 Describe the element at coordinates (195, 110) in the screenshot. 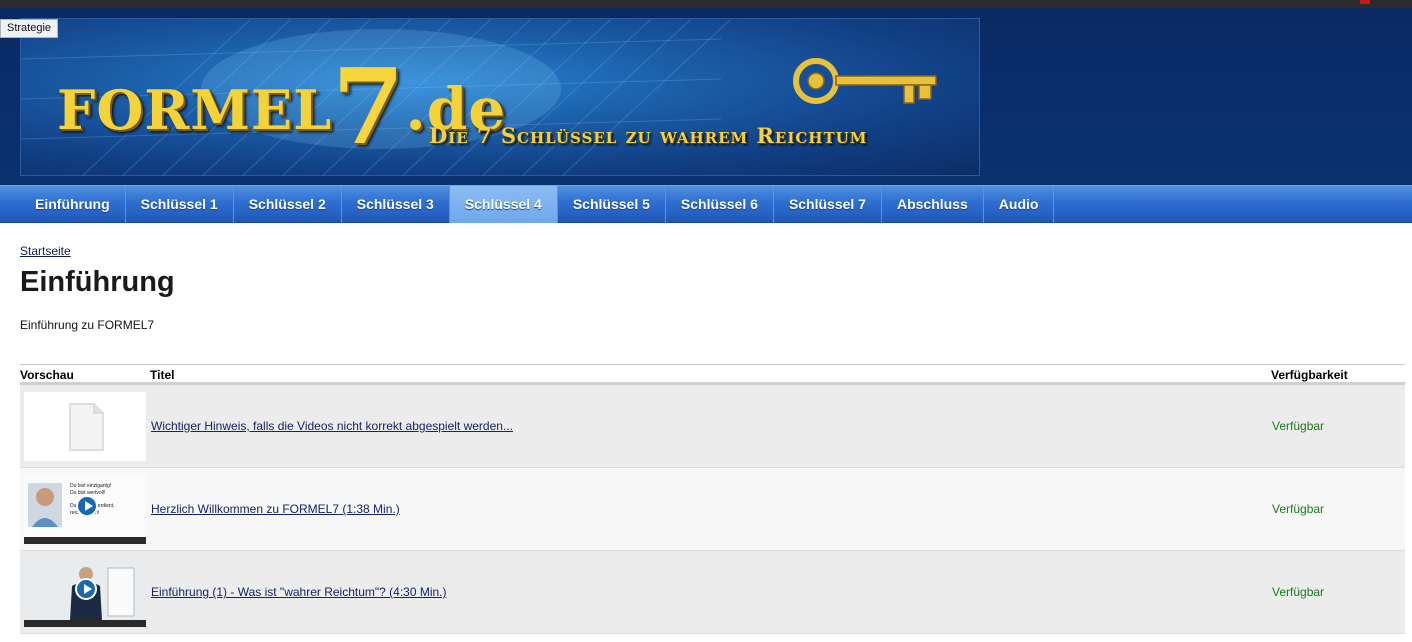

I see `brand-main: FORMEL` at that location.